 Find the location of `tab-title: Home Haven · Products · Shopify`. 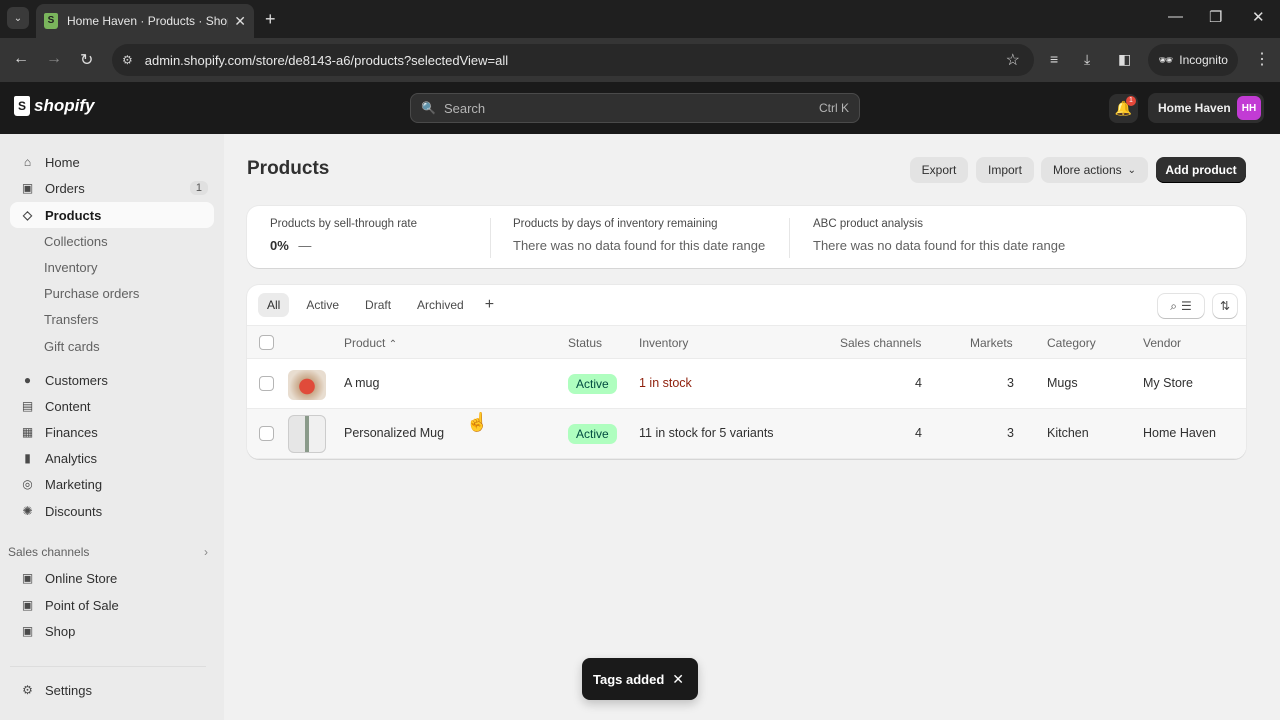

tab-title: Home Haven · Products · Shopify is located at coordinates (148, 21).